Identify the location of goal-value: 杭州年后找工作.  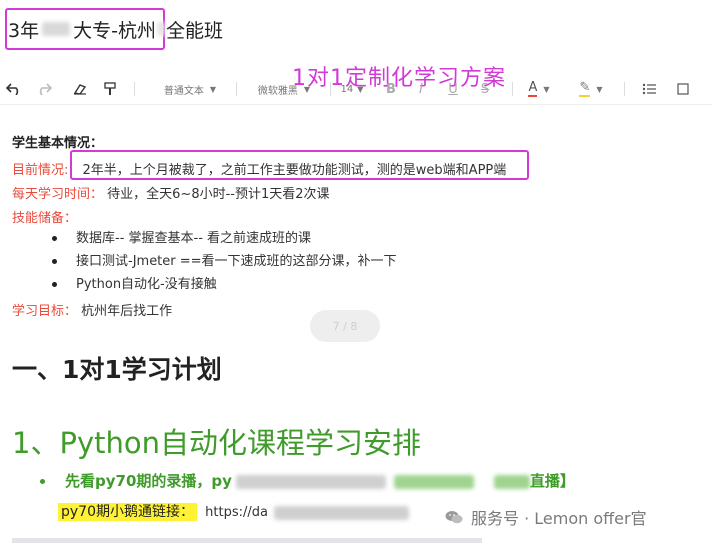
(127, 311).